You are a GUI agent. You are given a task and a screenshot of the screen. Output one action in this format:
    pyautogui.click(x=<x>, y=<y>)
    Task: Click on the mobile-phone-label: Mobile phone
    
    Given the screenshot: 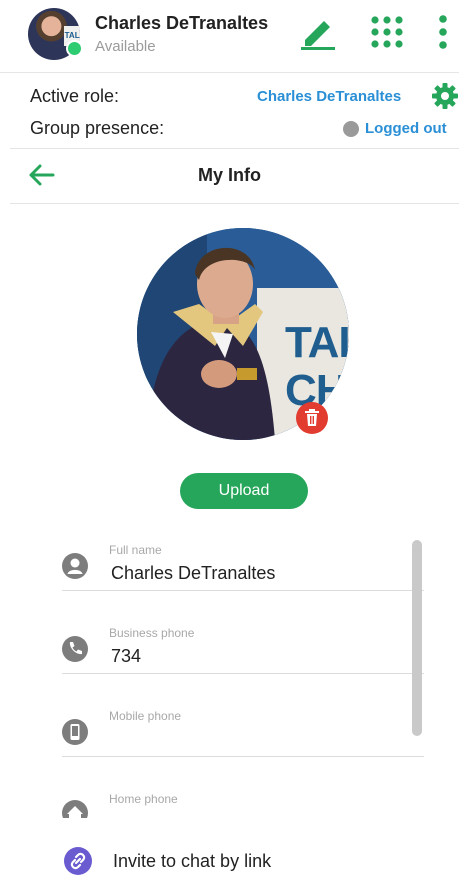 What is the action you would take?
    pyautogui.click(x=145, y=716)
    